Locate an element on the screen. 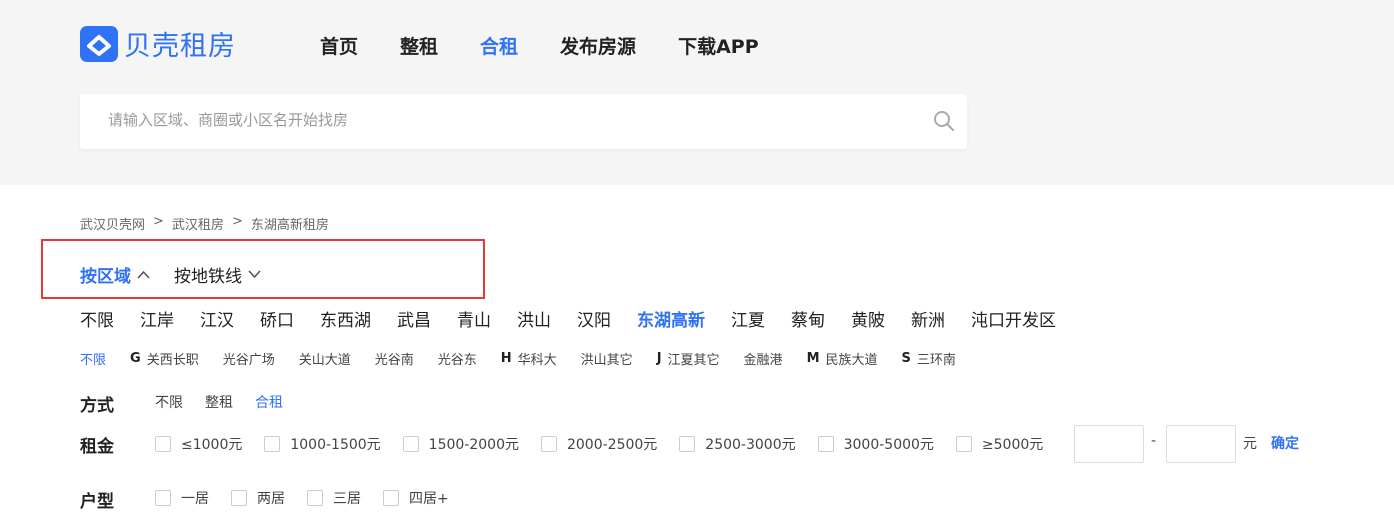 This screenshot has width=1394, height=513. district-item: 东西湖 is located at coordinates (345, 318).